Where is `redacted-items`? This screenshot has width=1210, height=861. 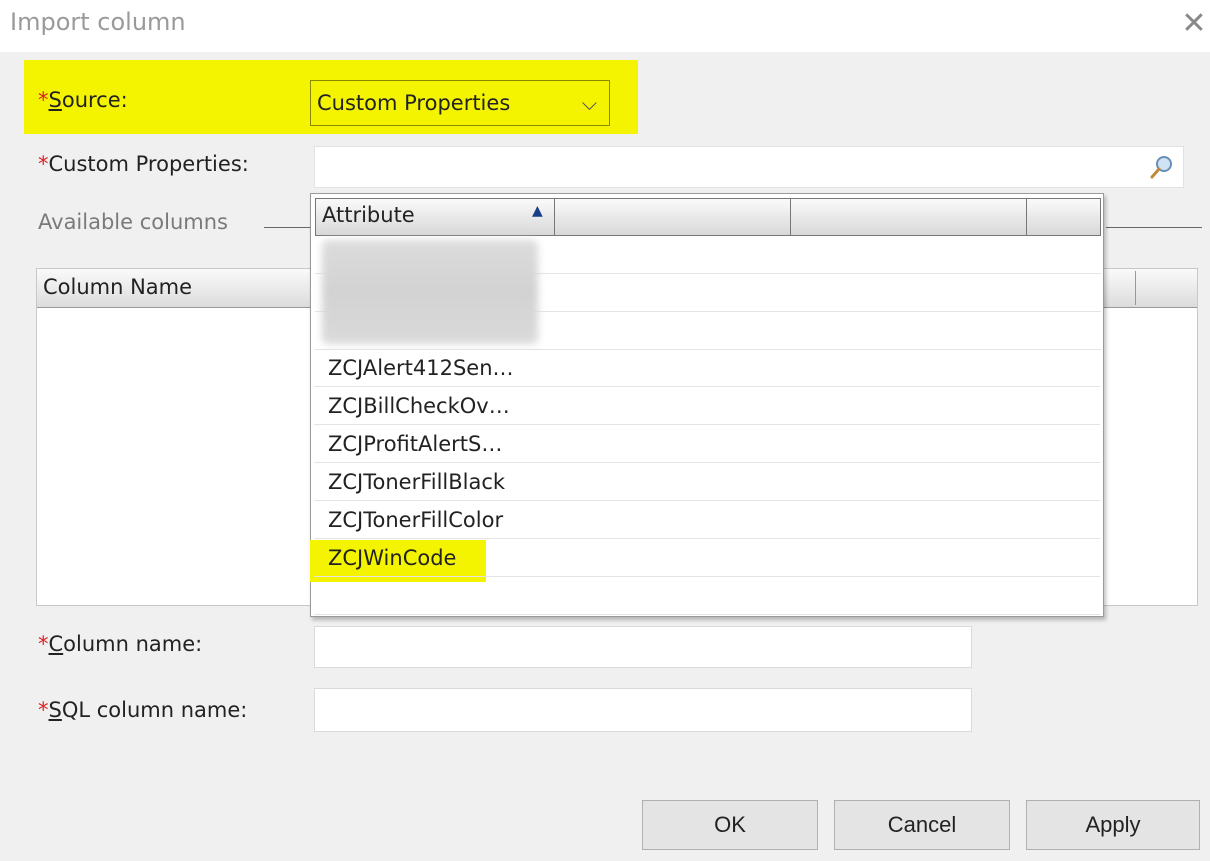
redacted-items is located at coordinates (430, 292).